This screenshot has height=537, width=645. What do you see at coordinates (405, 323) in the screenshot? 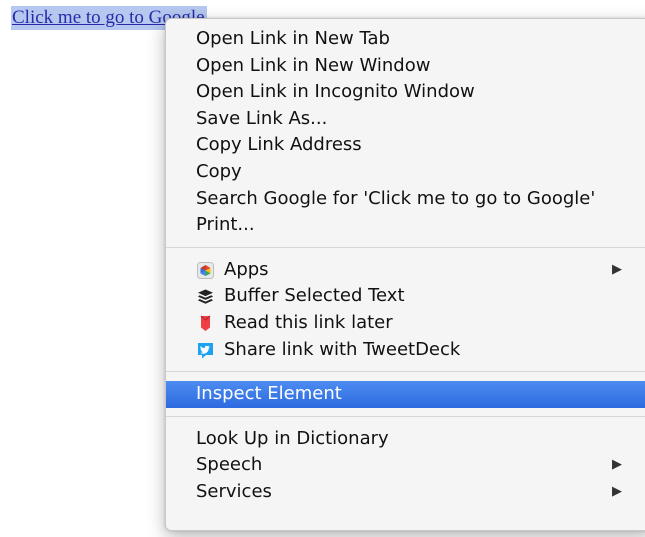
I see `menu-item-read-later: Read this link later` at bounding box center [405, 323].